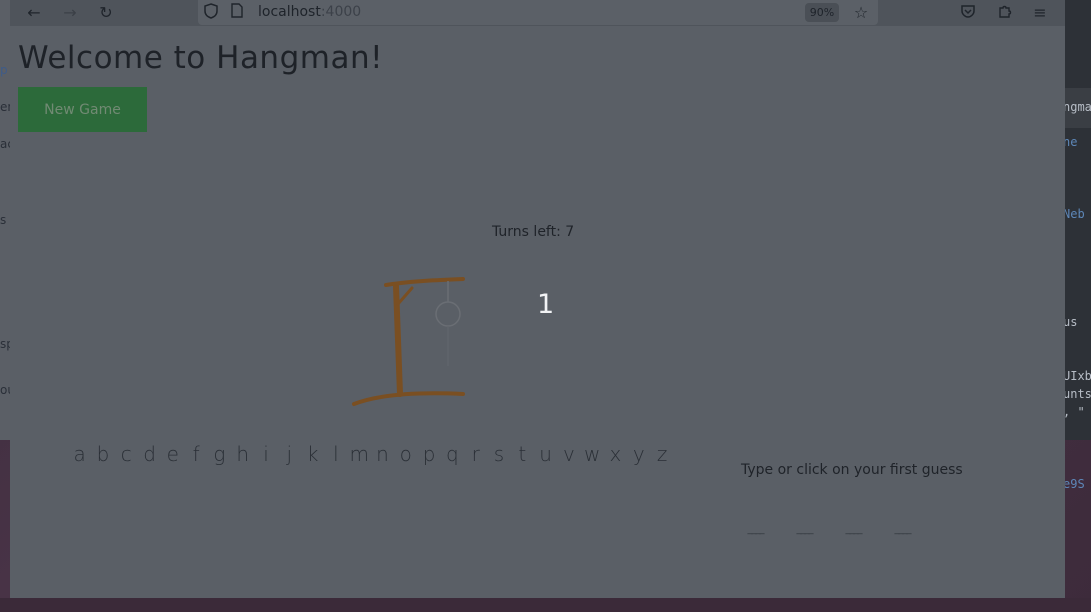  Describe the element at coordinates (661, 454) in the screenshot. I see `letter-key-z: z` at that location.